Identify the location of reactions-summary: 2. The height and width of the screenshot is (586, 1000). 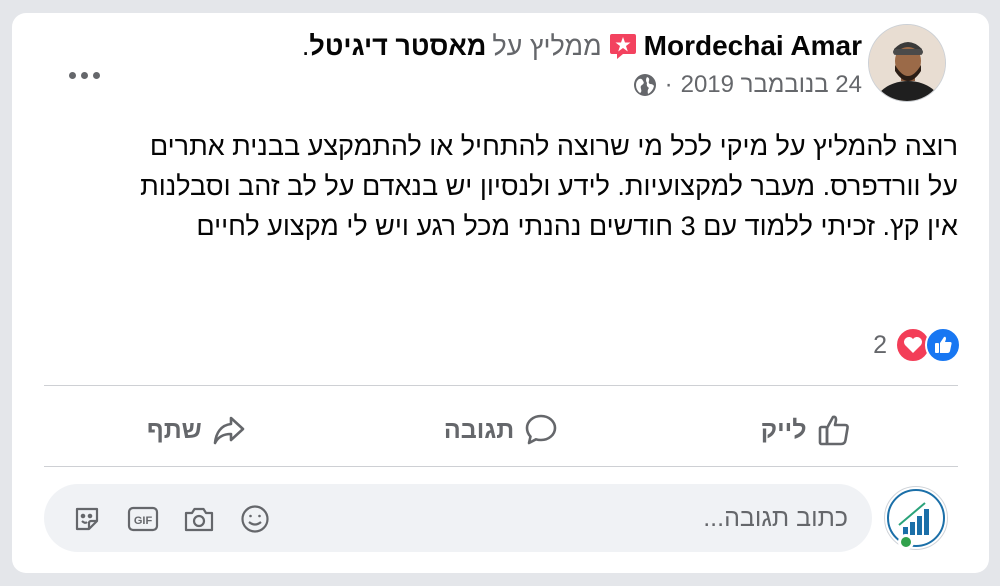
(917, 345).